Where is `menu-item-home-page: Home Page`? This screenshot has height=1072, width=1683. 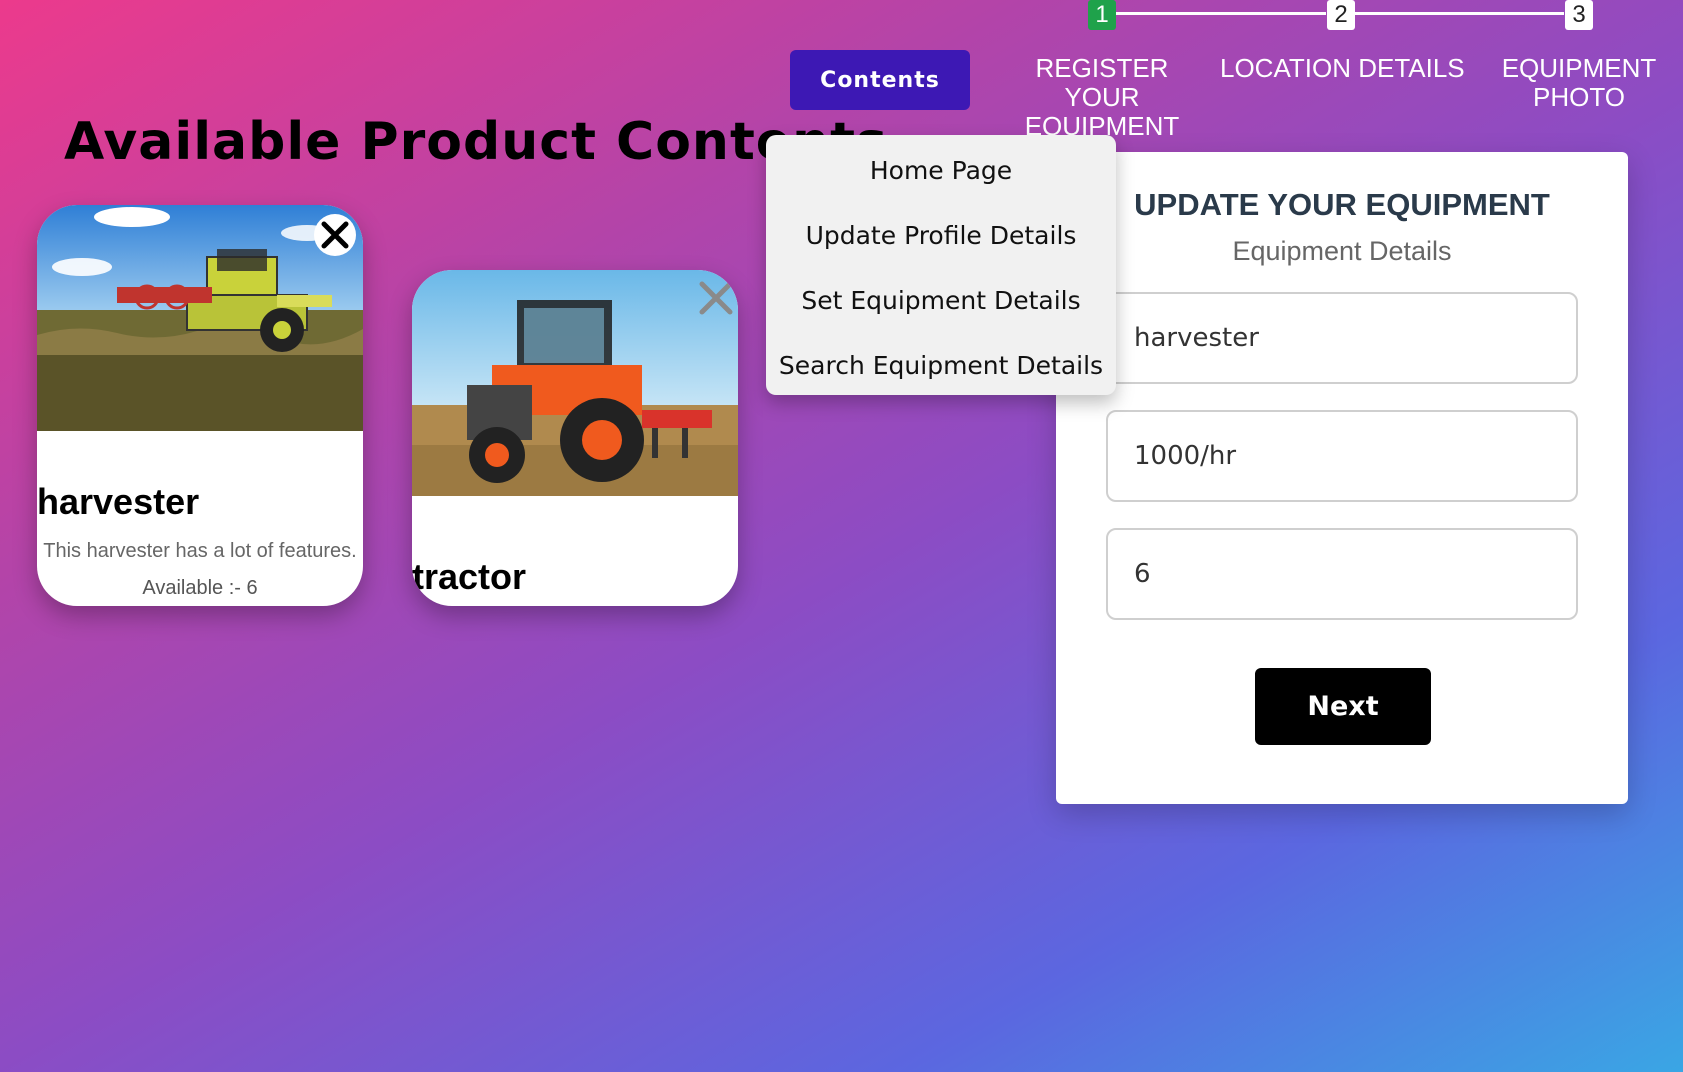
menu-item-home-page: Home Page is located at coordinates (941, 185).